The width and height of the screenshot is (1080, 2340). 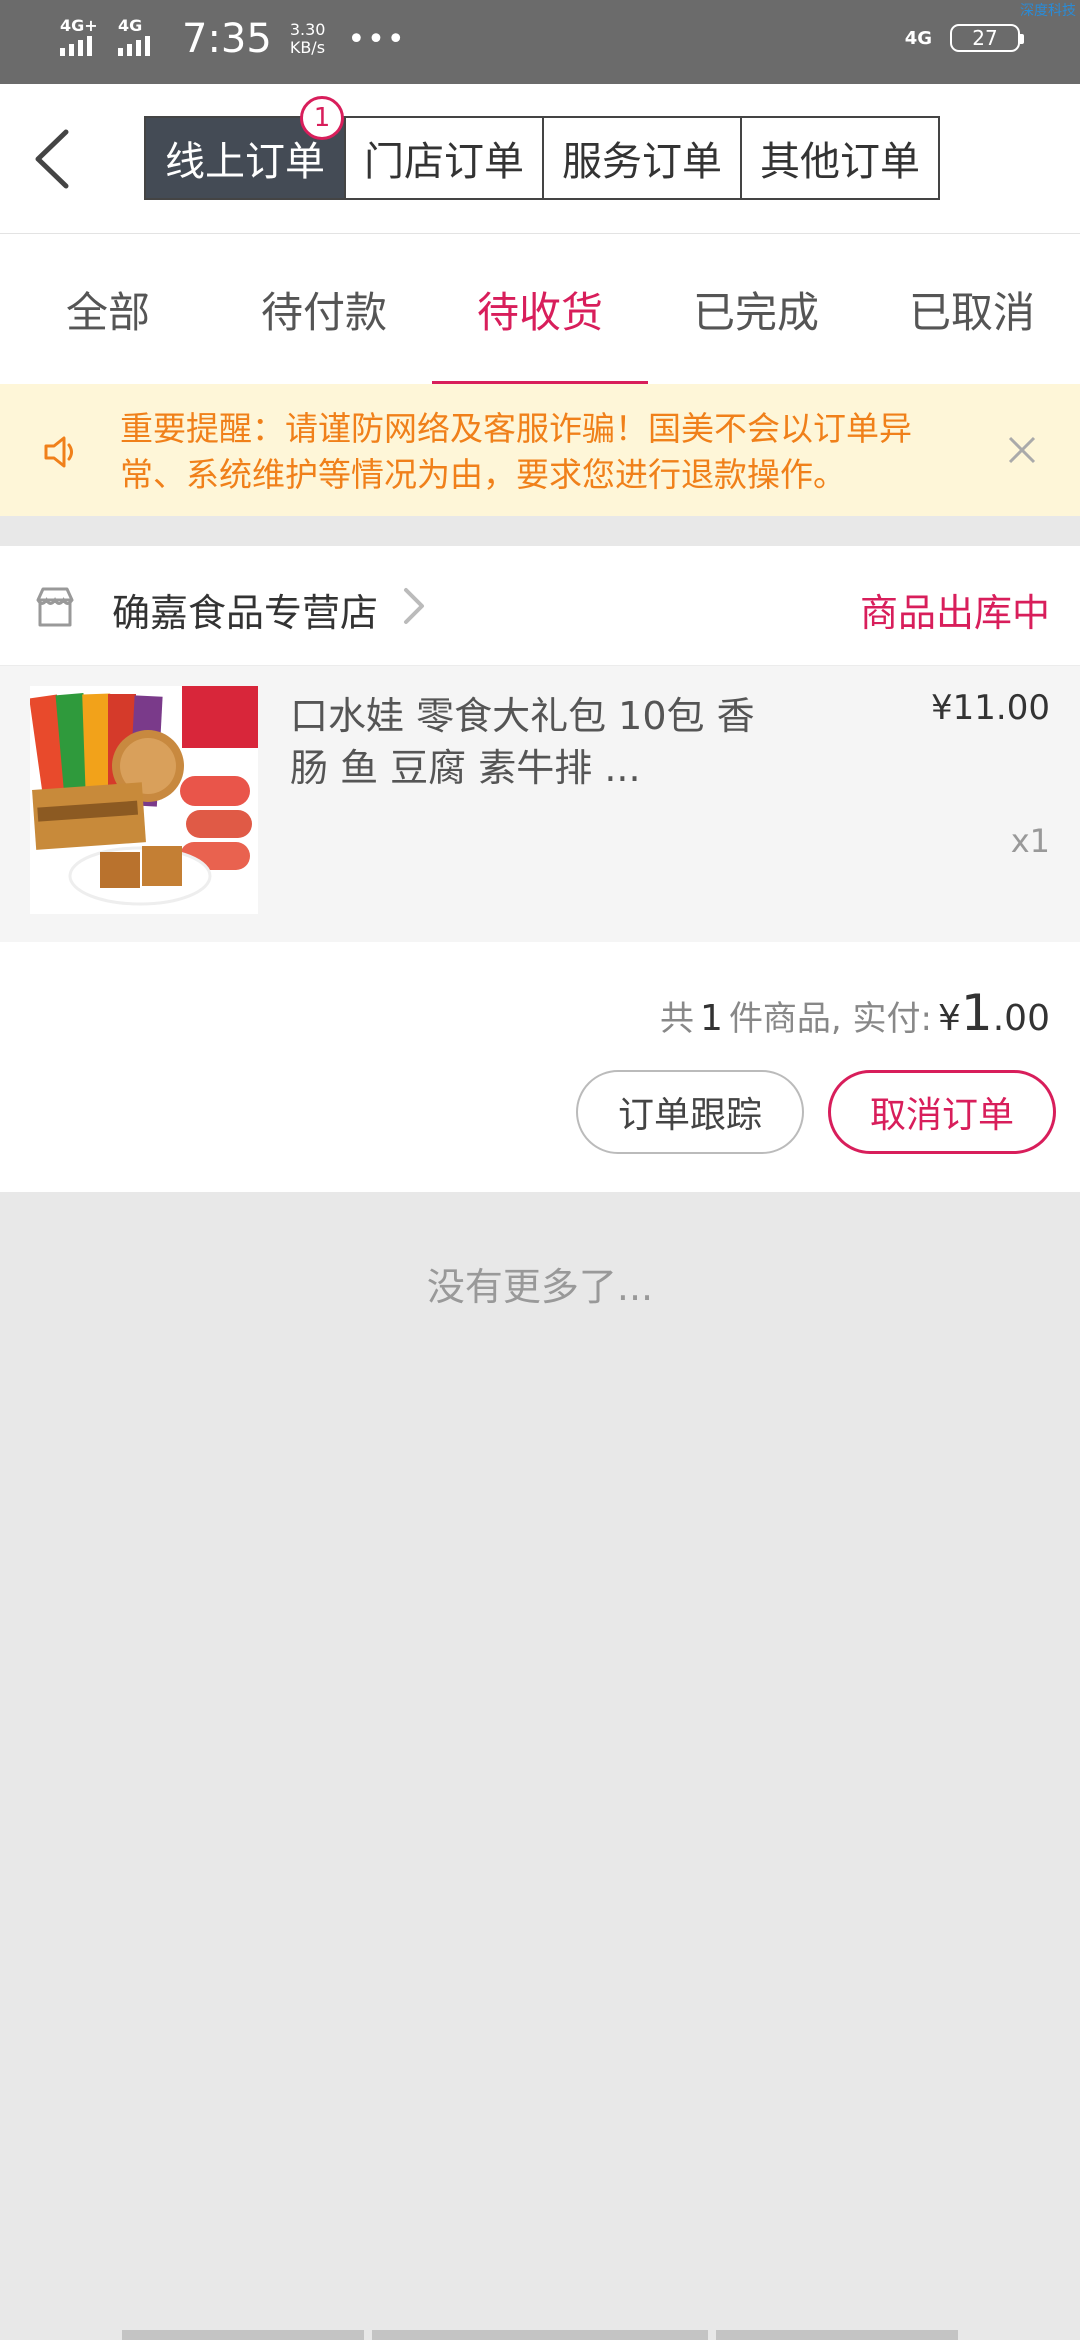 What do you see at coordinates (414, 606) in the screenshot?
I see `chevron-right-icon` at bounding box center [414, 606].